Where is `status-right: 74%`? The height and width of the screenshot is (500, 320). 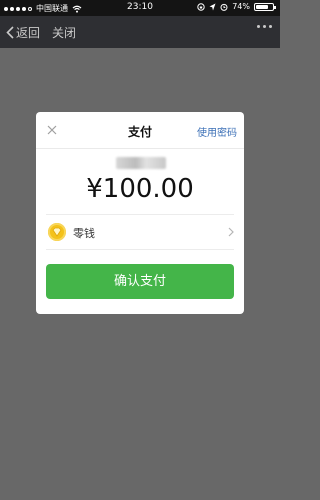 status-right: 74% is located at coordinates (236, 6).